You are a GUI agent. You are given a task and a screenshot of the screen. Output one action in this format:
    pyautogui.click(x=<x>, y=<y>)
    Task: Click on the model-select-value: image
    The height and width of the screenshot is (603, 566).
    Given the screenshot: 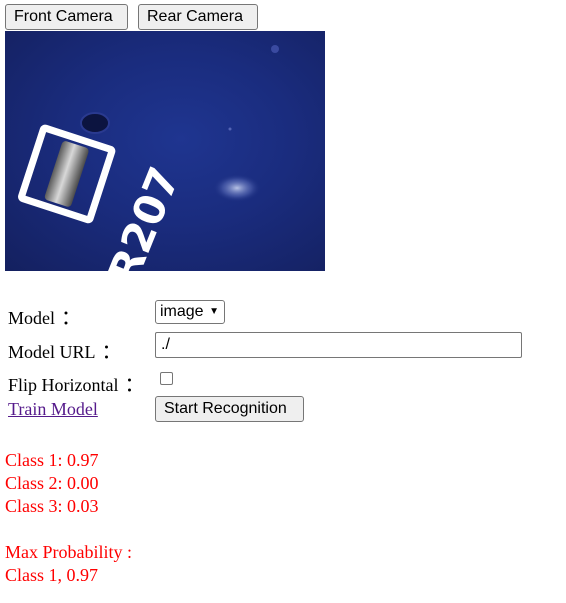 What is the action you would take?
    pyautogui.click(x=182, y=311)
    